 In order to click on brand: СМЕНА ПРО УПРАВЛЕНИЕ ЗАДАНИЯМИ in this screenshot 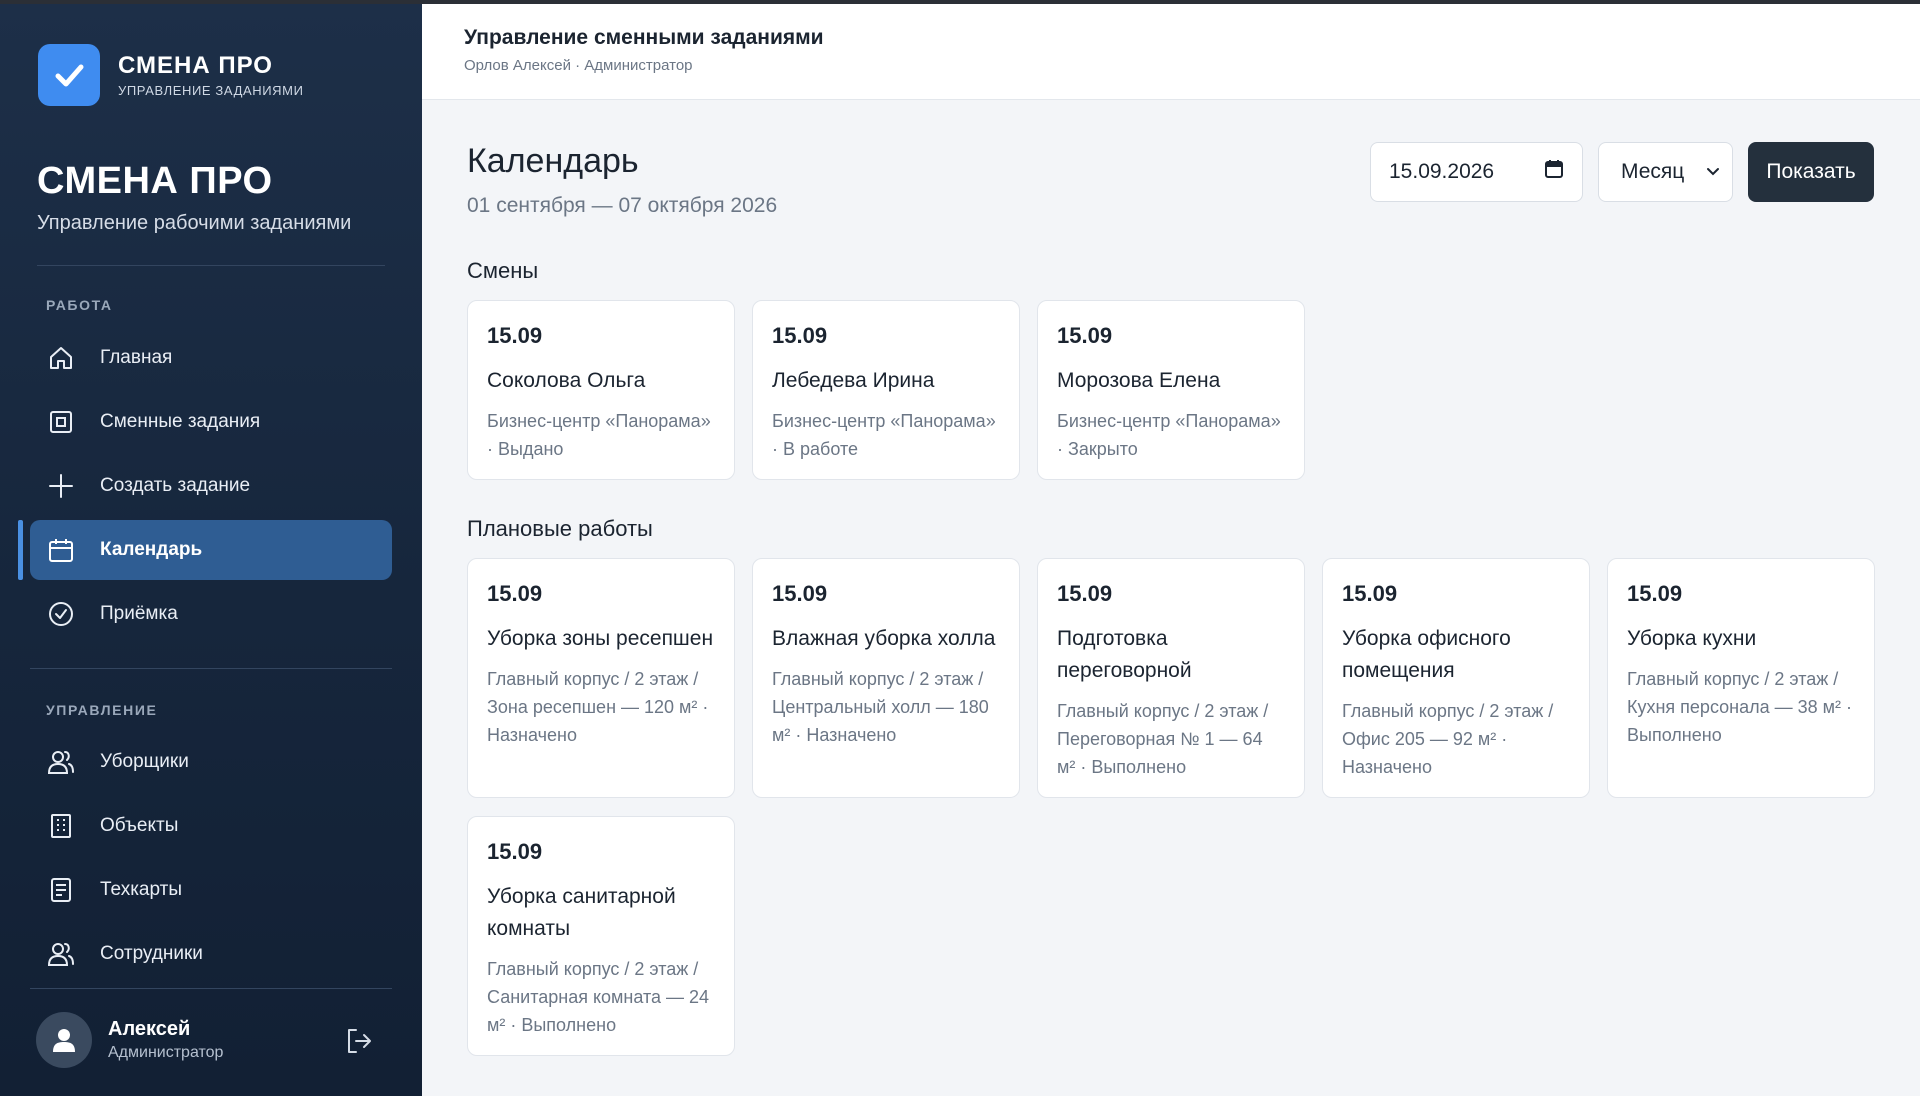, I will do `click(171, 75)`.